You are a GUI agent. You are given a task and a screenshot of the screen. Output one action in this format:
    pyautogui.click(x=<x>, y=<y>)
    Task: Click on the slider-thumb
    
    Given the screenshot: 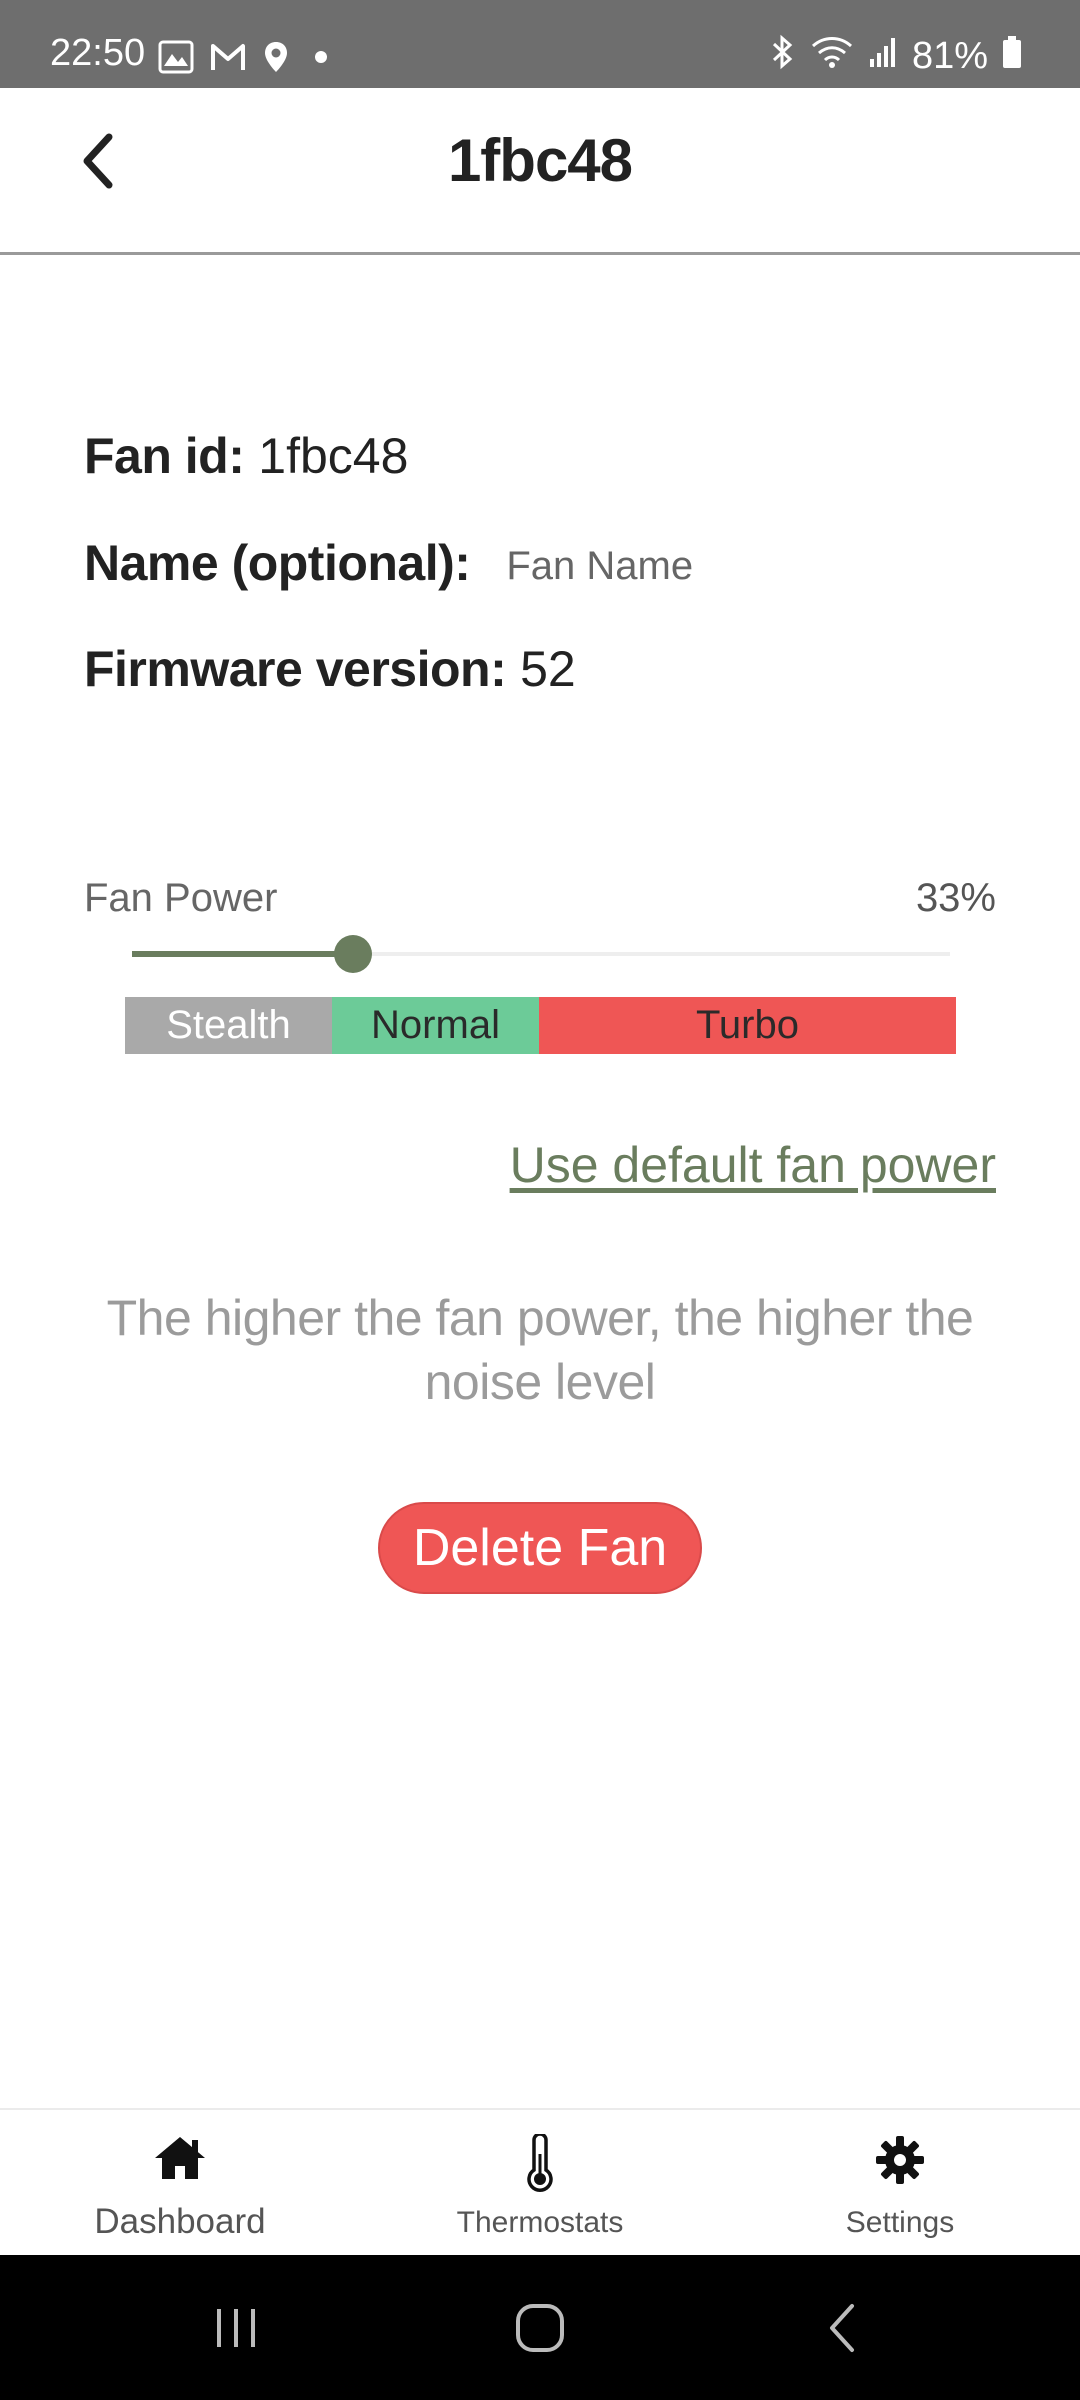 What is the action you would take?
    pyautogui.click(x=353, y=954)
    